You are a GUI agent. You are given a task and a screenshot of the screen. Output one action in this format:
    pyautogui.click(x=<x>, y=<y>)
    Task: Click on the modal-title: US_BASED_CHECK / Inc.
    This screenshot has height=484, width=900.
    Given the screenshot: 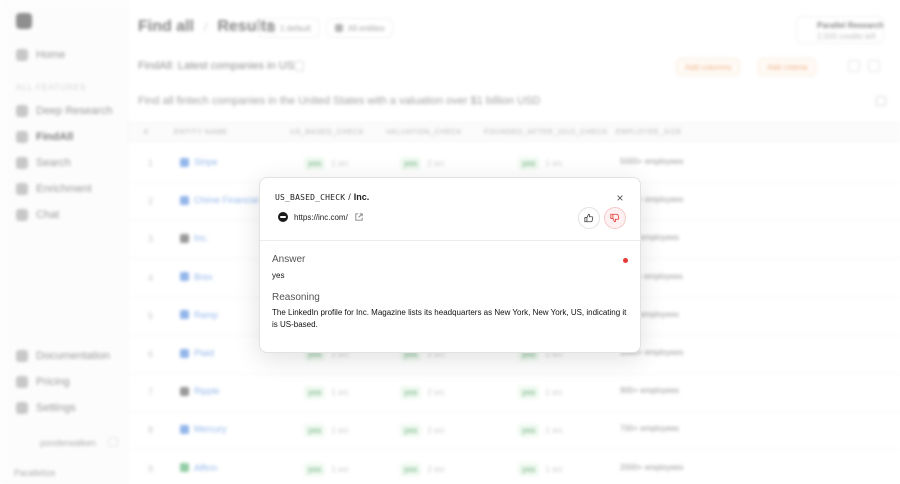 What is the action you would take?
    pyautogui.click(x=322, y=197)
    